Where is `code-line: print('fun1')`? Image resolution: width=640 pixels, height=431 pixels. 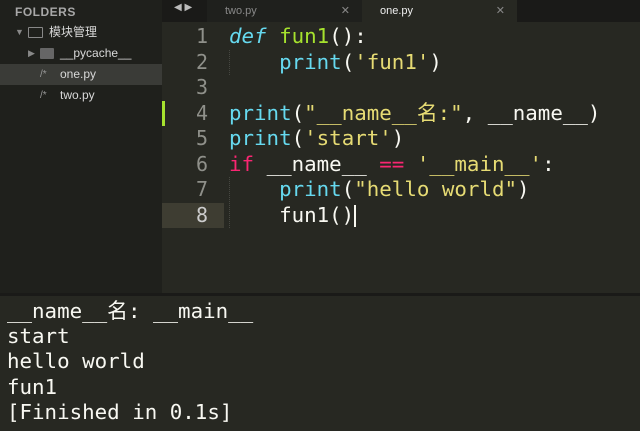
code-line: print('fun1') is located at coordinates (335, 63).